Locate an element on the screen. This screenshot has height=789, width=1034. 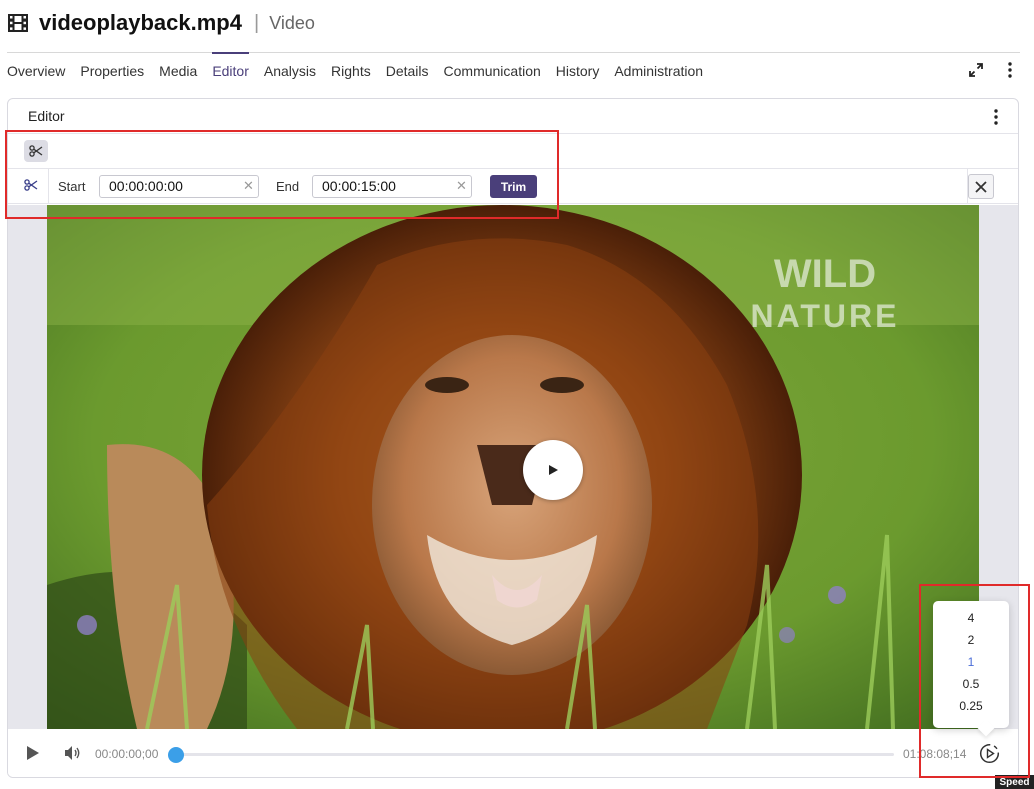
asset-type-label: Video is located at coordinates (292, 22).